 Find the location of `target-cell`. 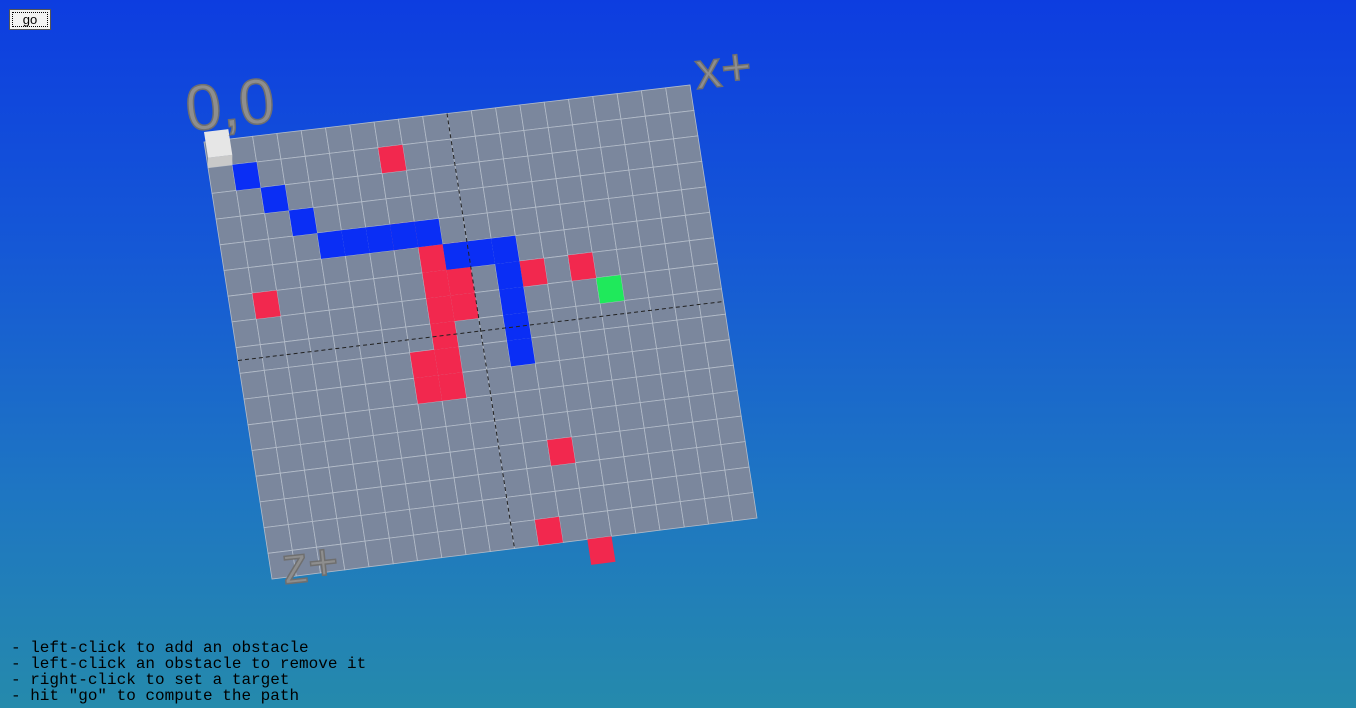

target-cell is located at coordinates (610, 289).